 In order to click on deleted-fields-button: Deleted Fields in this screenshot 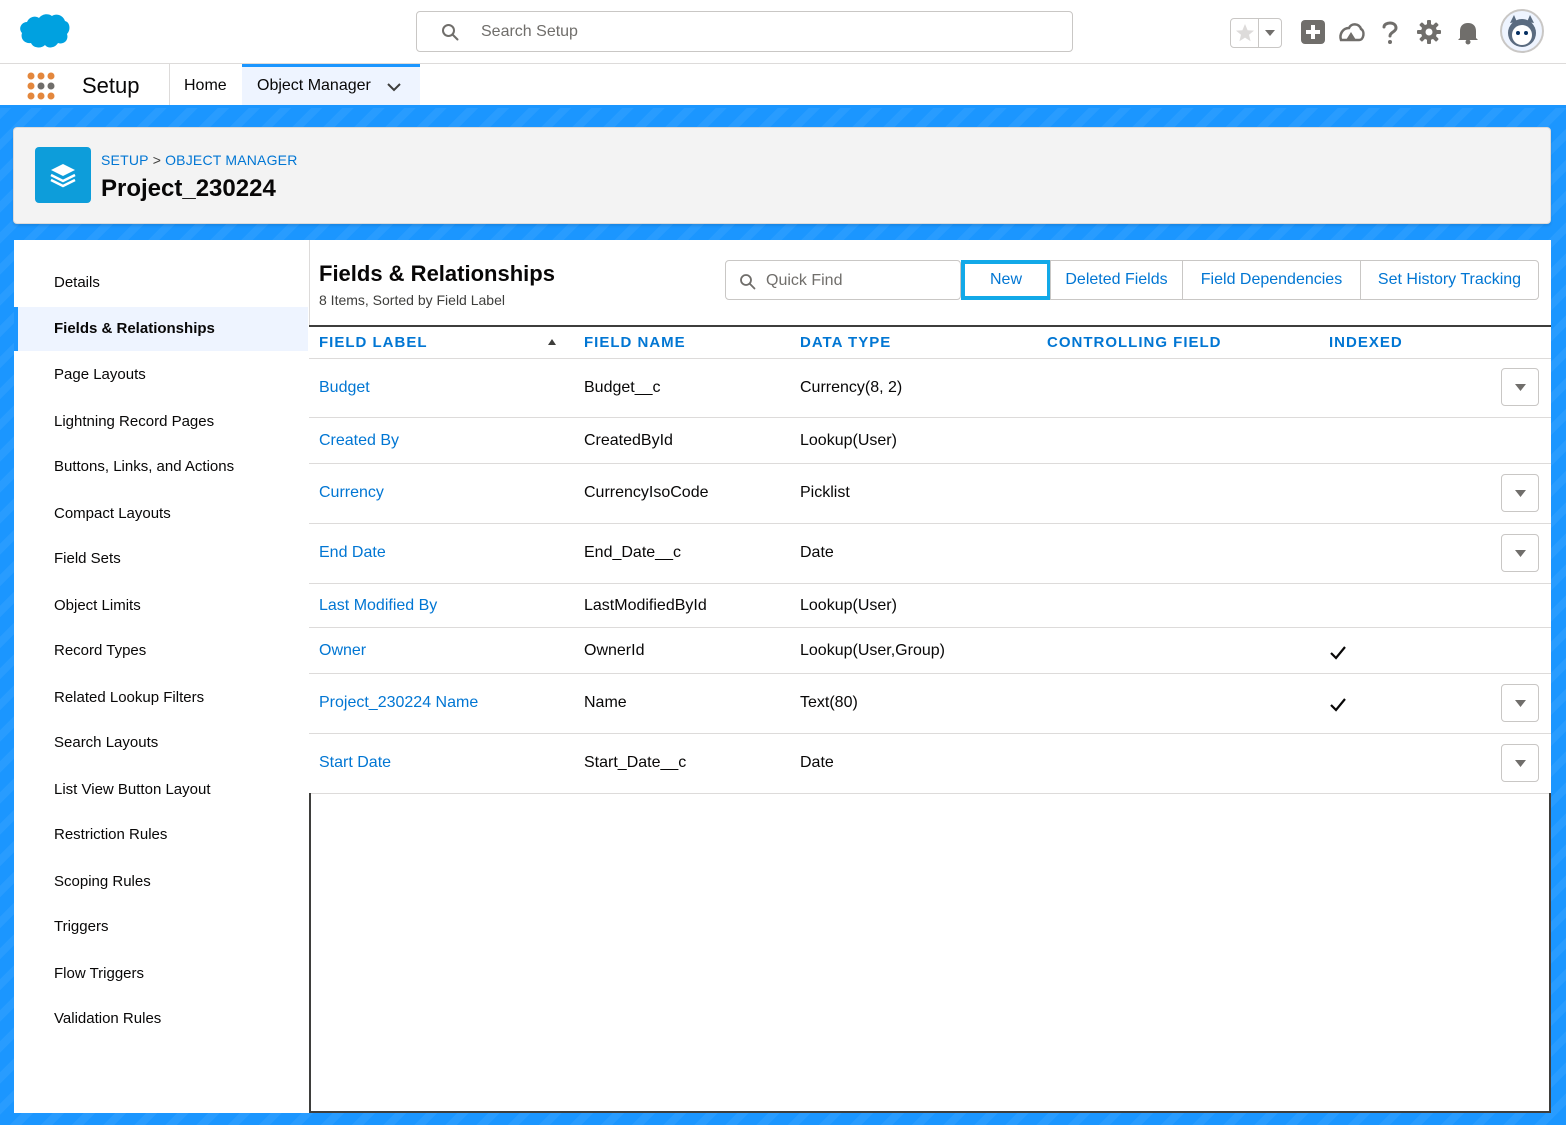, I will do `click(1116, 280)`.